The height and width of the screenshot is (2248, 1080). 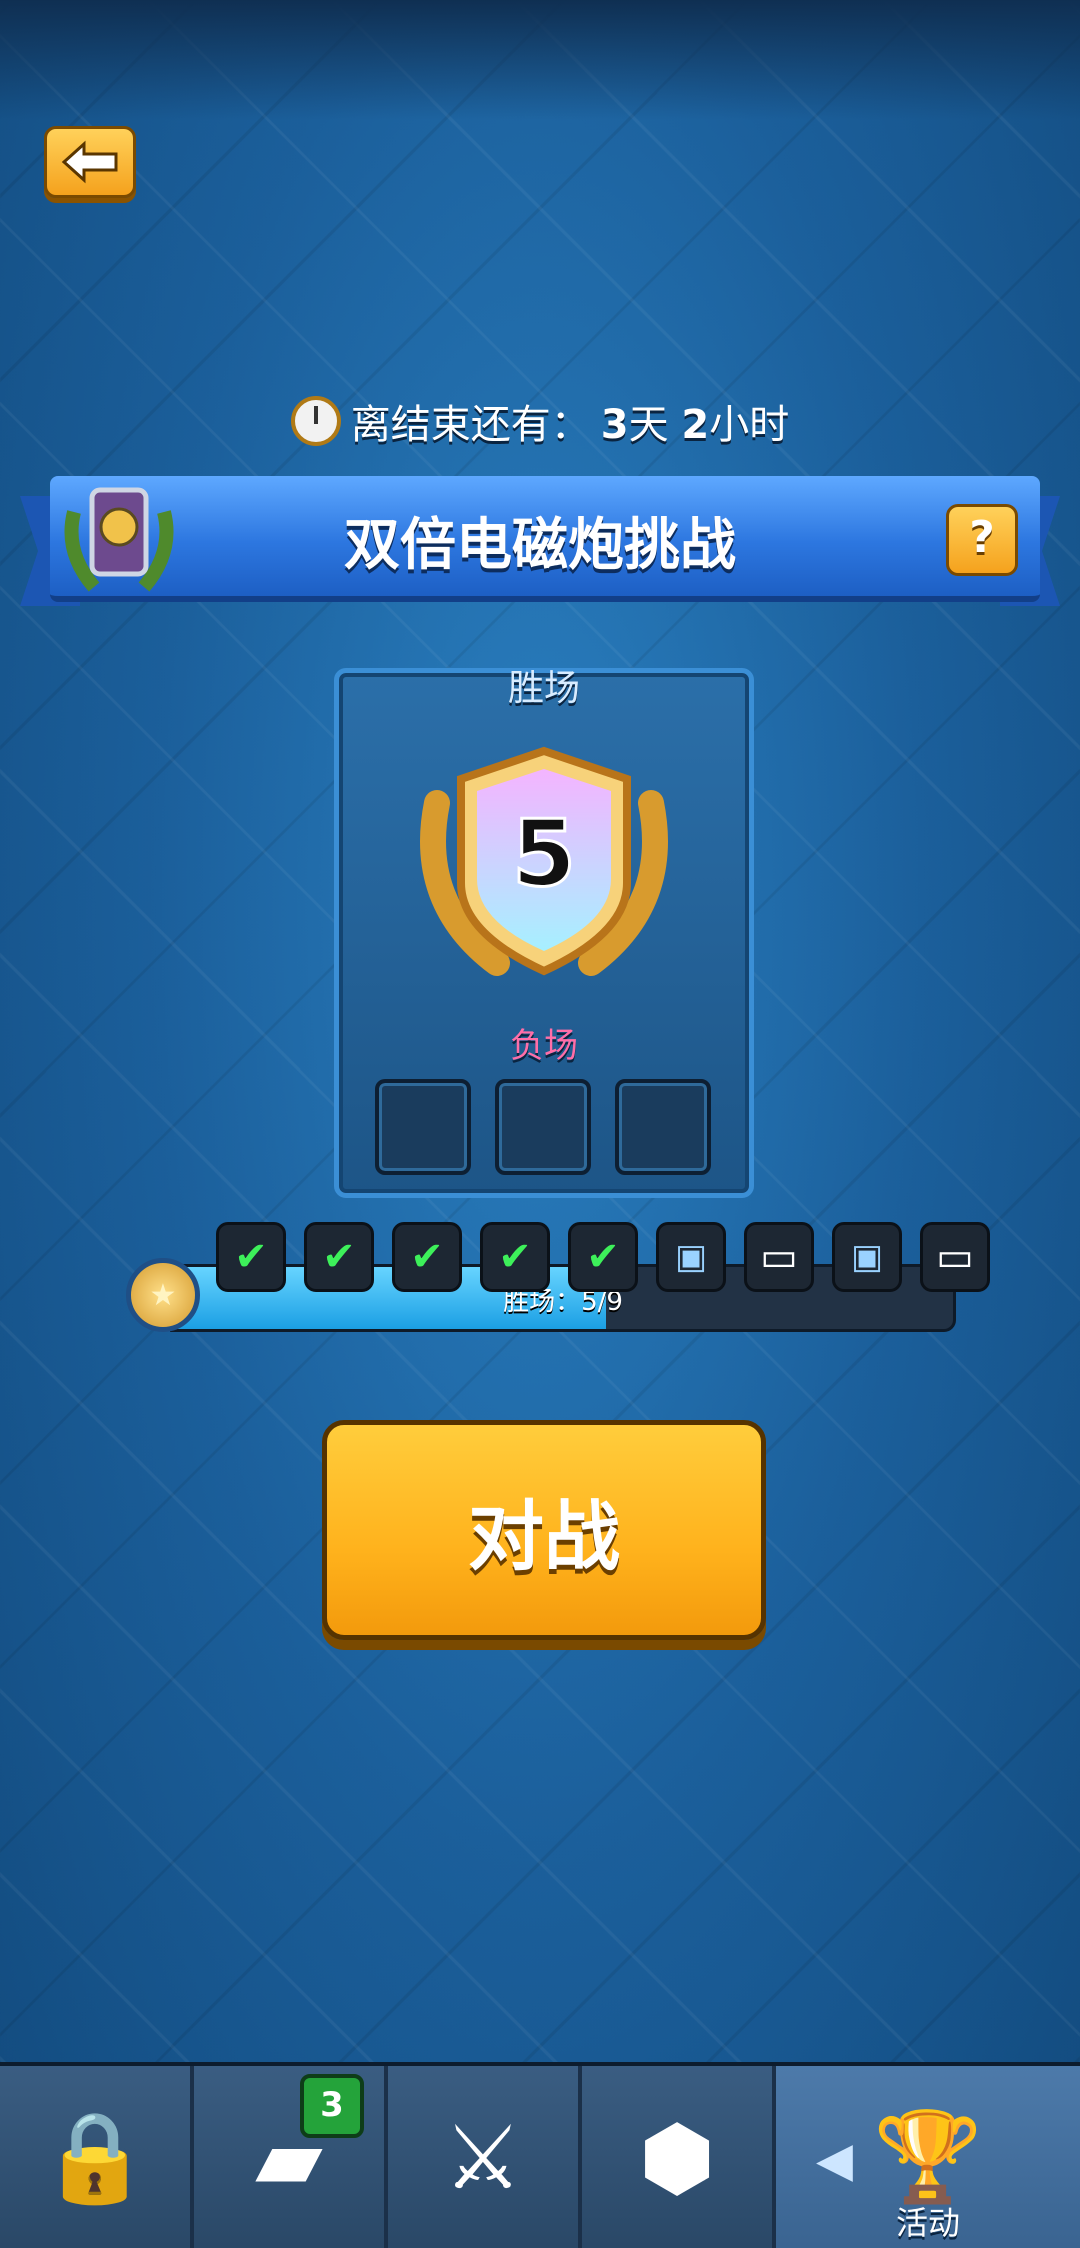 I want to click on timer-day-unit: 天, so click(x=648, y=425).